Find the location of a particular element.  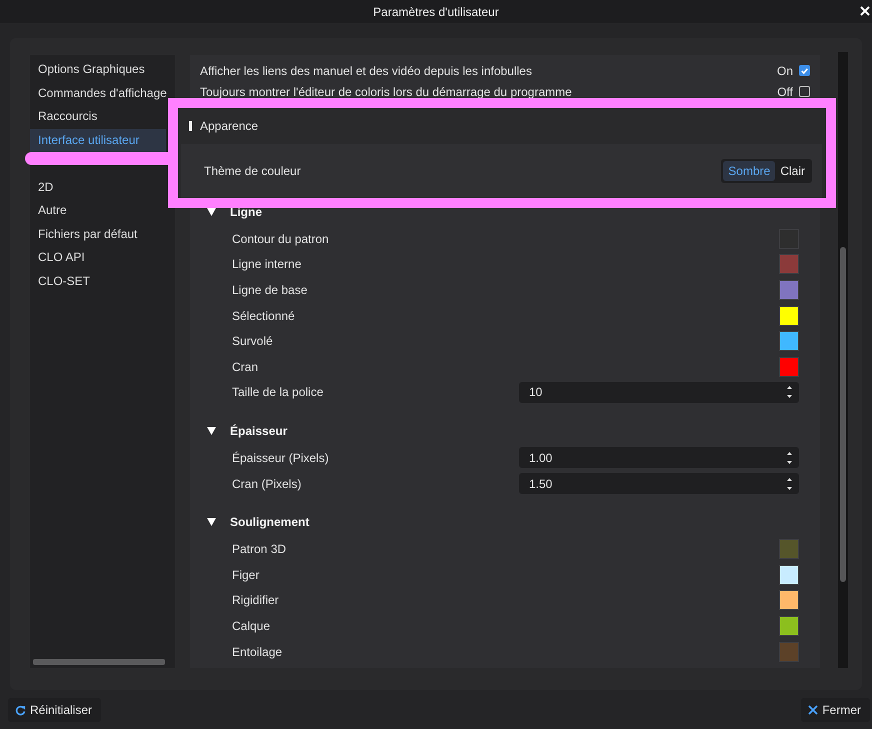

section-title: Soulignement is located at coordinates (270, 522).